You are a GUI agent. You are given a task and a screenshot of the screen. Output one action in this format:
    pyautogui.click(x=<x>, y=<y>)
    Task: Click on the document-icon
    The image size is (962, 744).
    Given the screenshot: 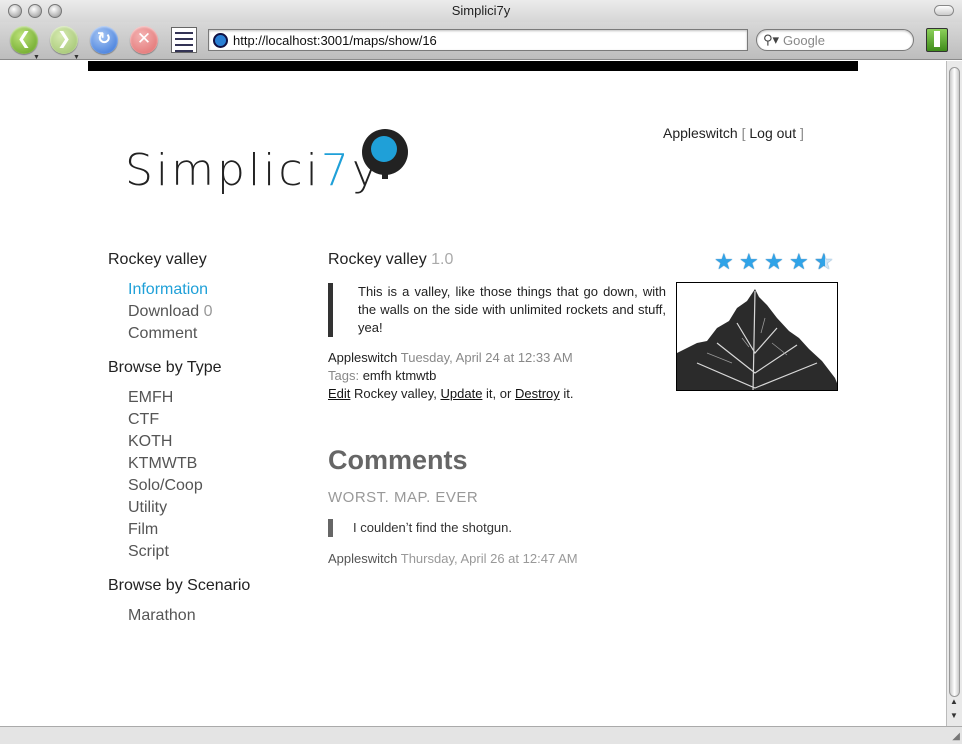 What is the action you would take?
    pyautogui.click(x=184, y=33)
    